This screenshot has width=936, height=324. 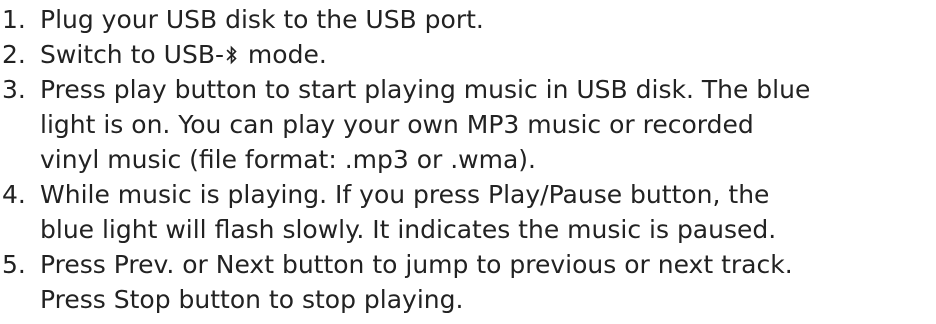 What do you see at coordinates (252, 299) in the screenshot?
I see `step-line: Press Stop button to stop playing.` at bounding box center [252, 299].